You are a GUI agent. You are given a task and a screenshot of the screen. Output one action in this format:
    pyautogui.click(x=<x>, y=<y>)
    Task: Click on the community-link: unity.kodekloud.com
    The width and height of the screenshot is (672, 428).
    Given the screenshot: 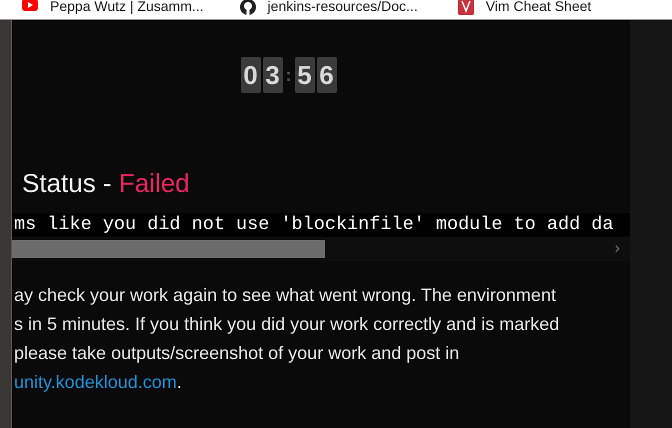 What is the action you would take?
    pyautogui.click(x=95, y=382)
    